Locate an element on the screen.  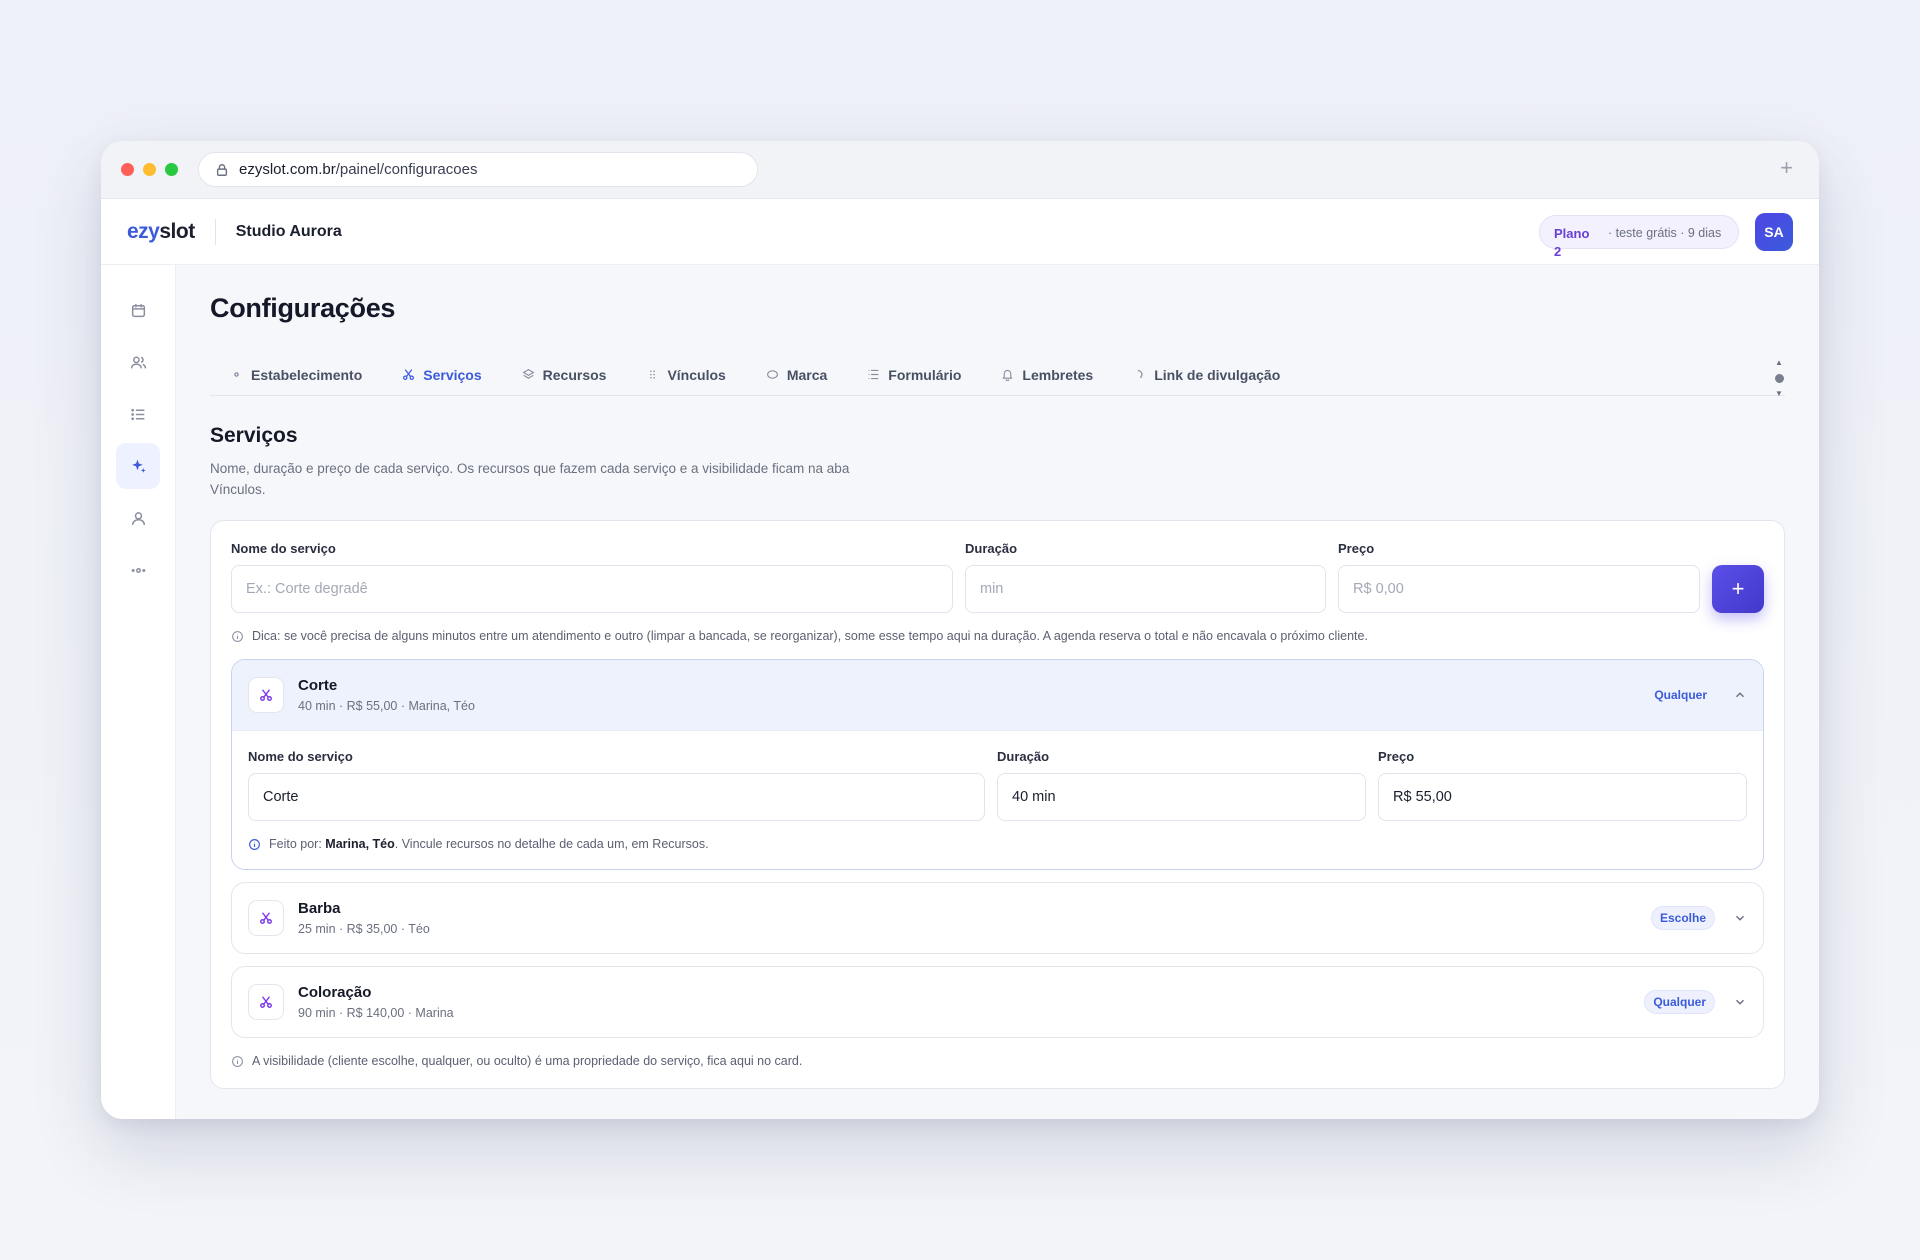
edit-service-price-input: R$ 55,00 is located at coordinates (1562, 797).